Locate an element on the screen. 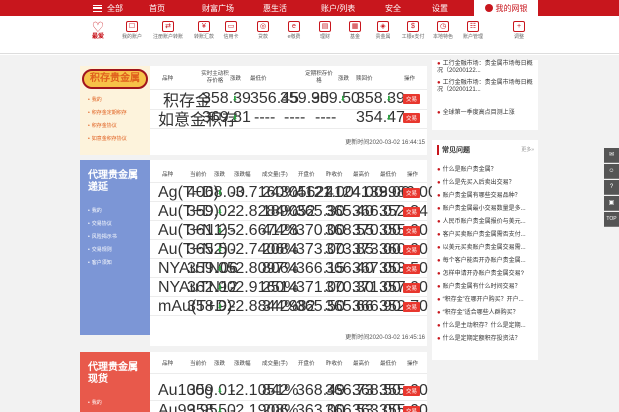 The image size is (619, 412). faq-item: ● 什么是定期定额积存投资法？ is located at coordinates (479, 337).